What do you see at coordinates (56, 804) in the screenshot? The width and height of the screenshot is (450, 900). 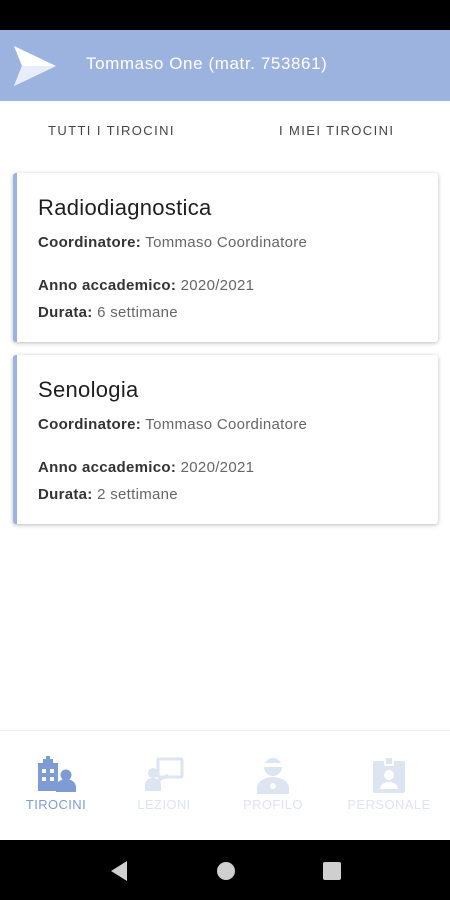 I see `nav-label: TIROCINI` at bounding box center [56, 804].